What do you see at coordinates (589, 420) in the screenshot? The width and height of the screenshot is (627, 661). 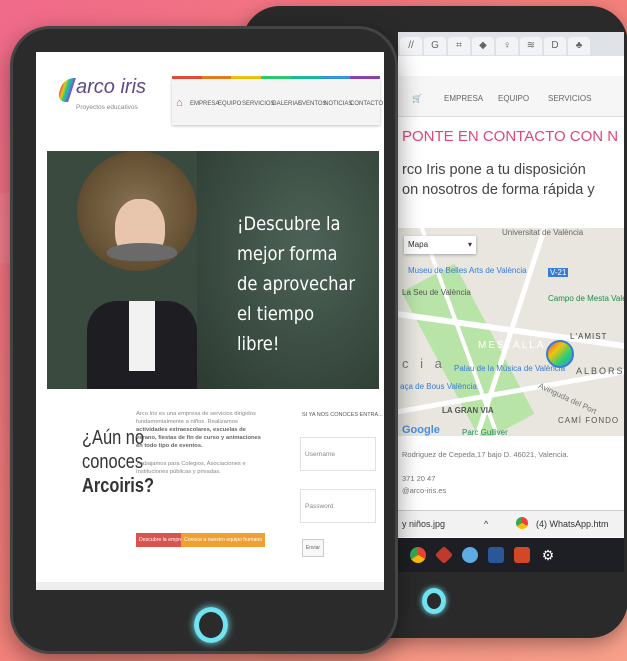 I see `map-label: CAMÍ FONDO` at bounding box center [589, 420].